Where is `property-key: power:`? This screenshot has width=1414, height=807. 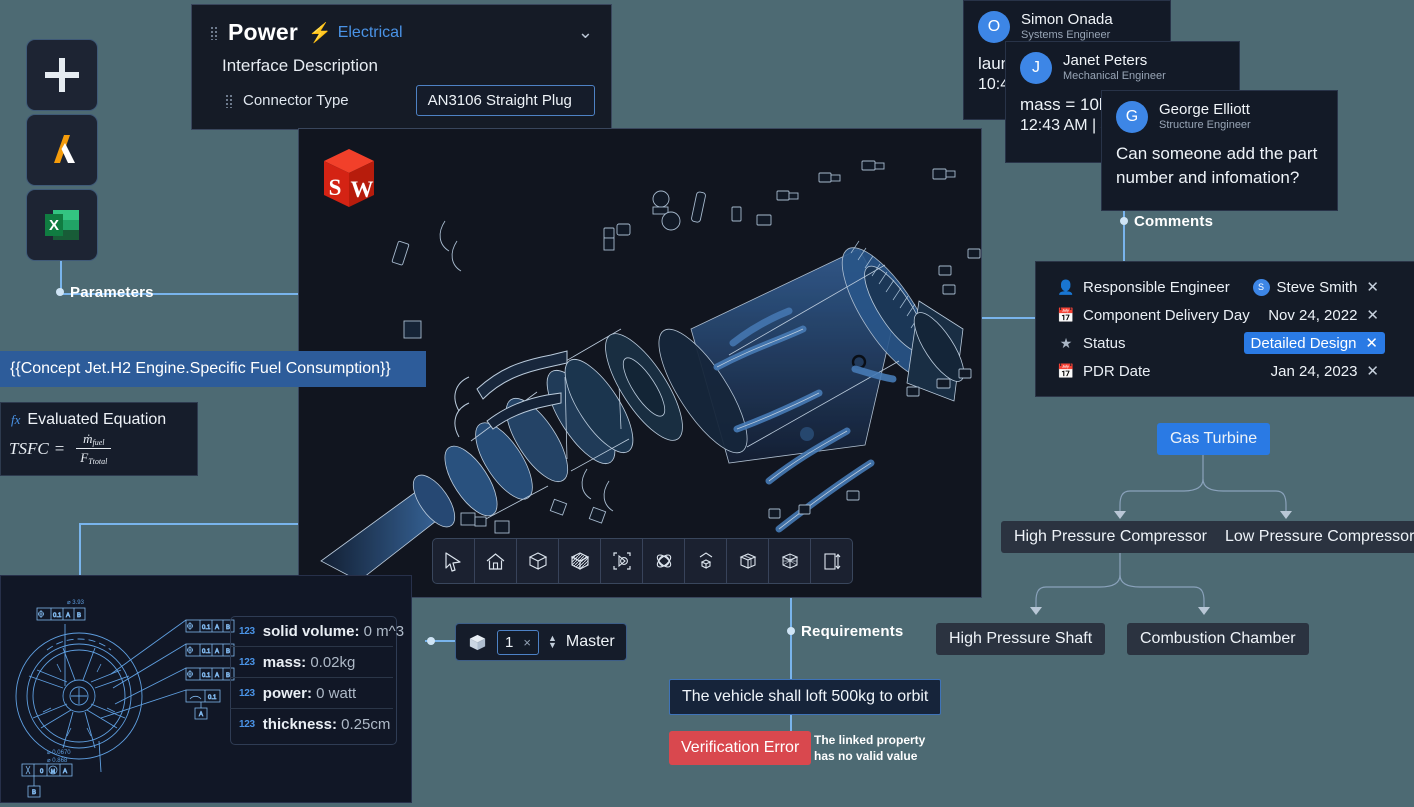
property-key: power: is located at coordinates (287, 693).